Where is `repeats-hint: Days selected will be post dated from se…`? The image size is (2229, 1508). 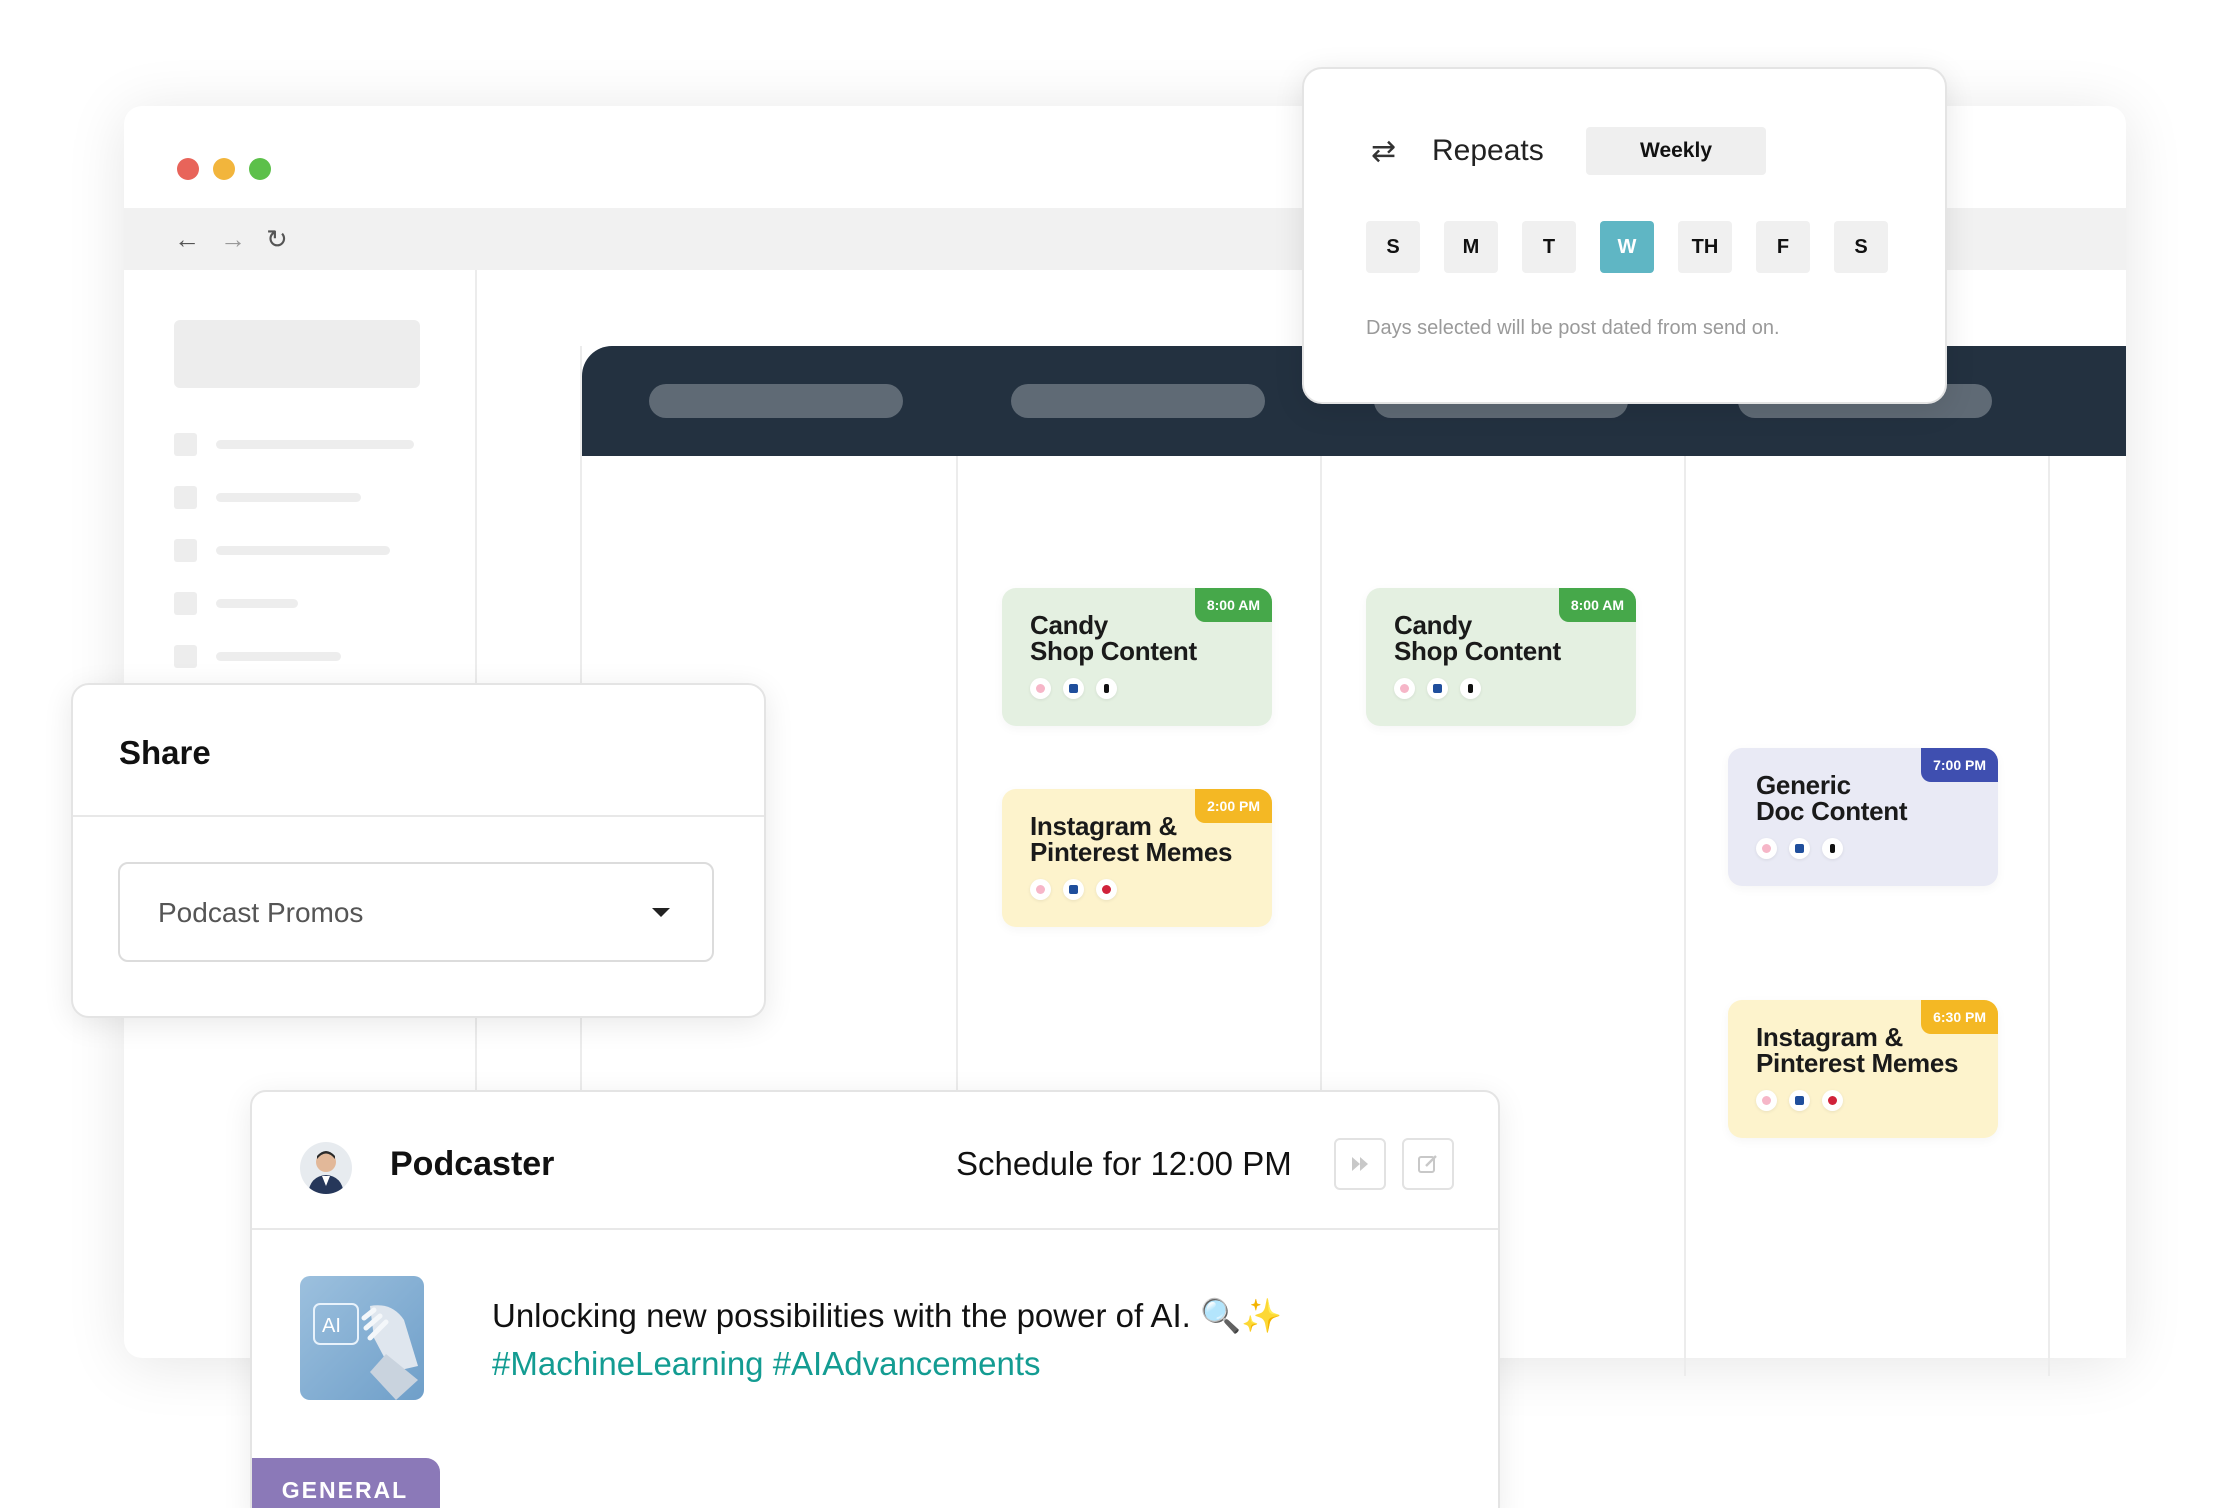 repeats-hint: Days selected will be post dated from se… is located at coordinates (1573, 328).